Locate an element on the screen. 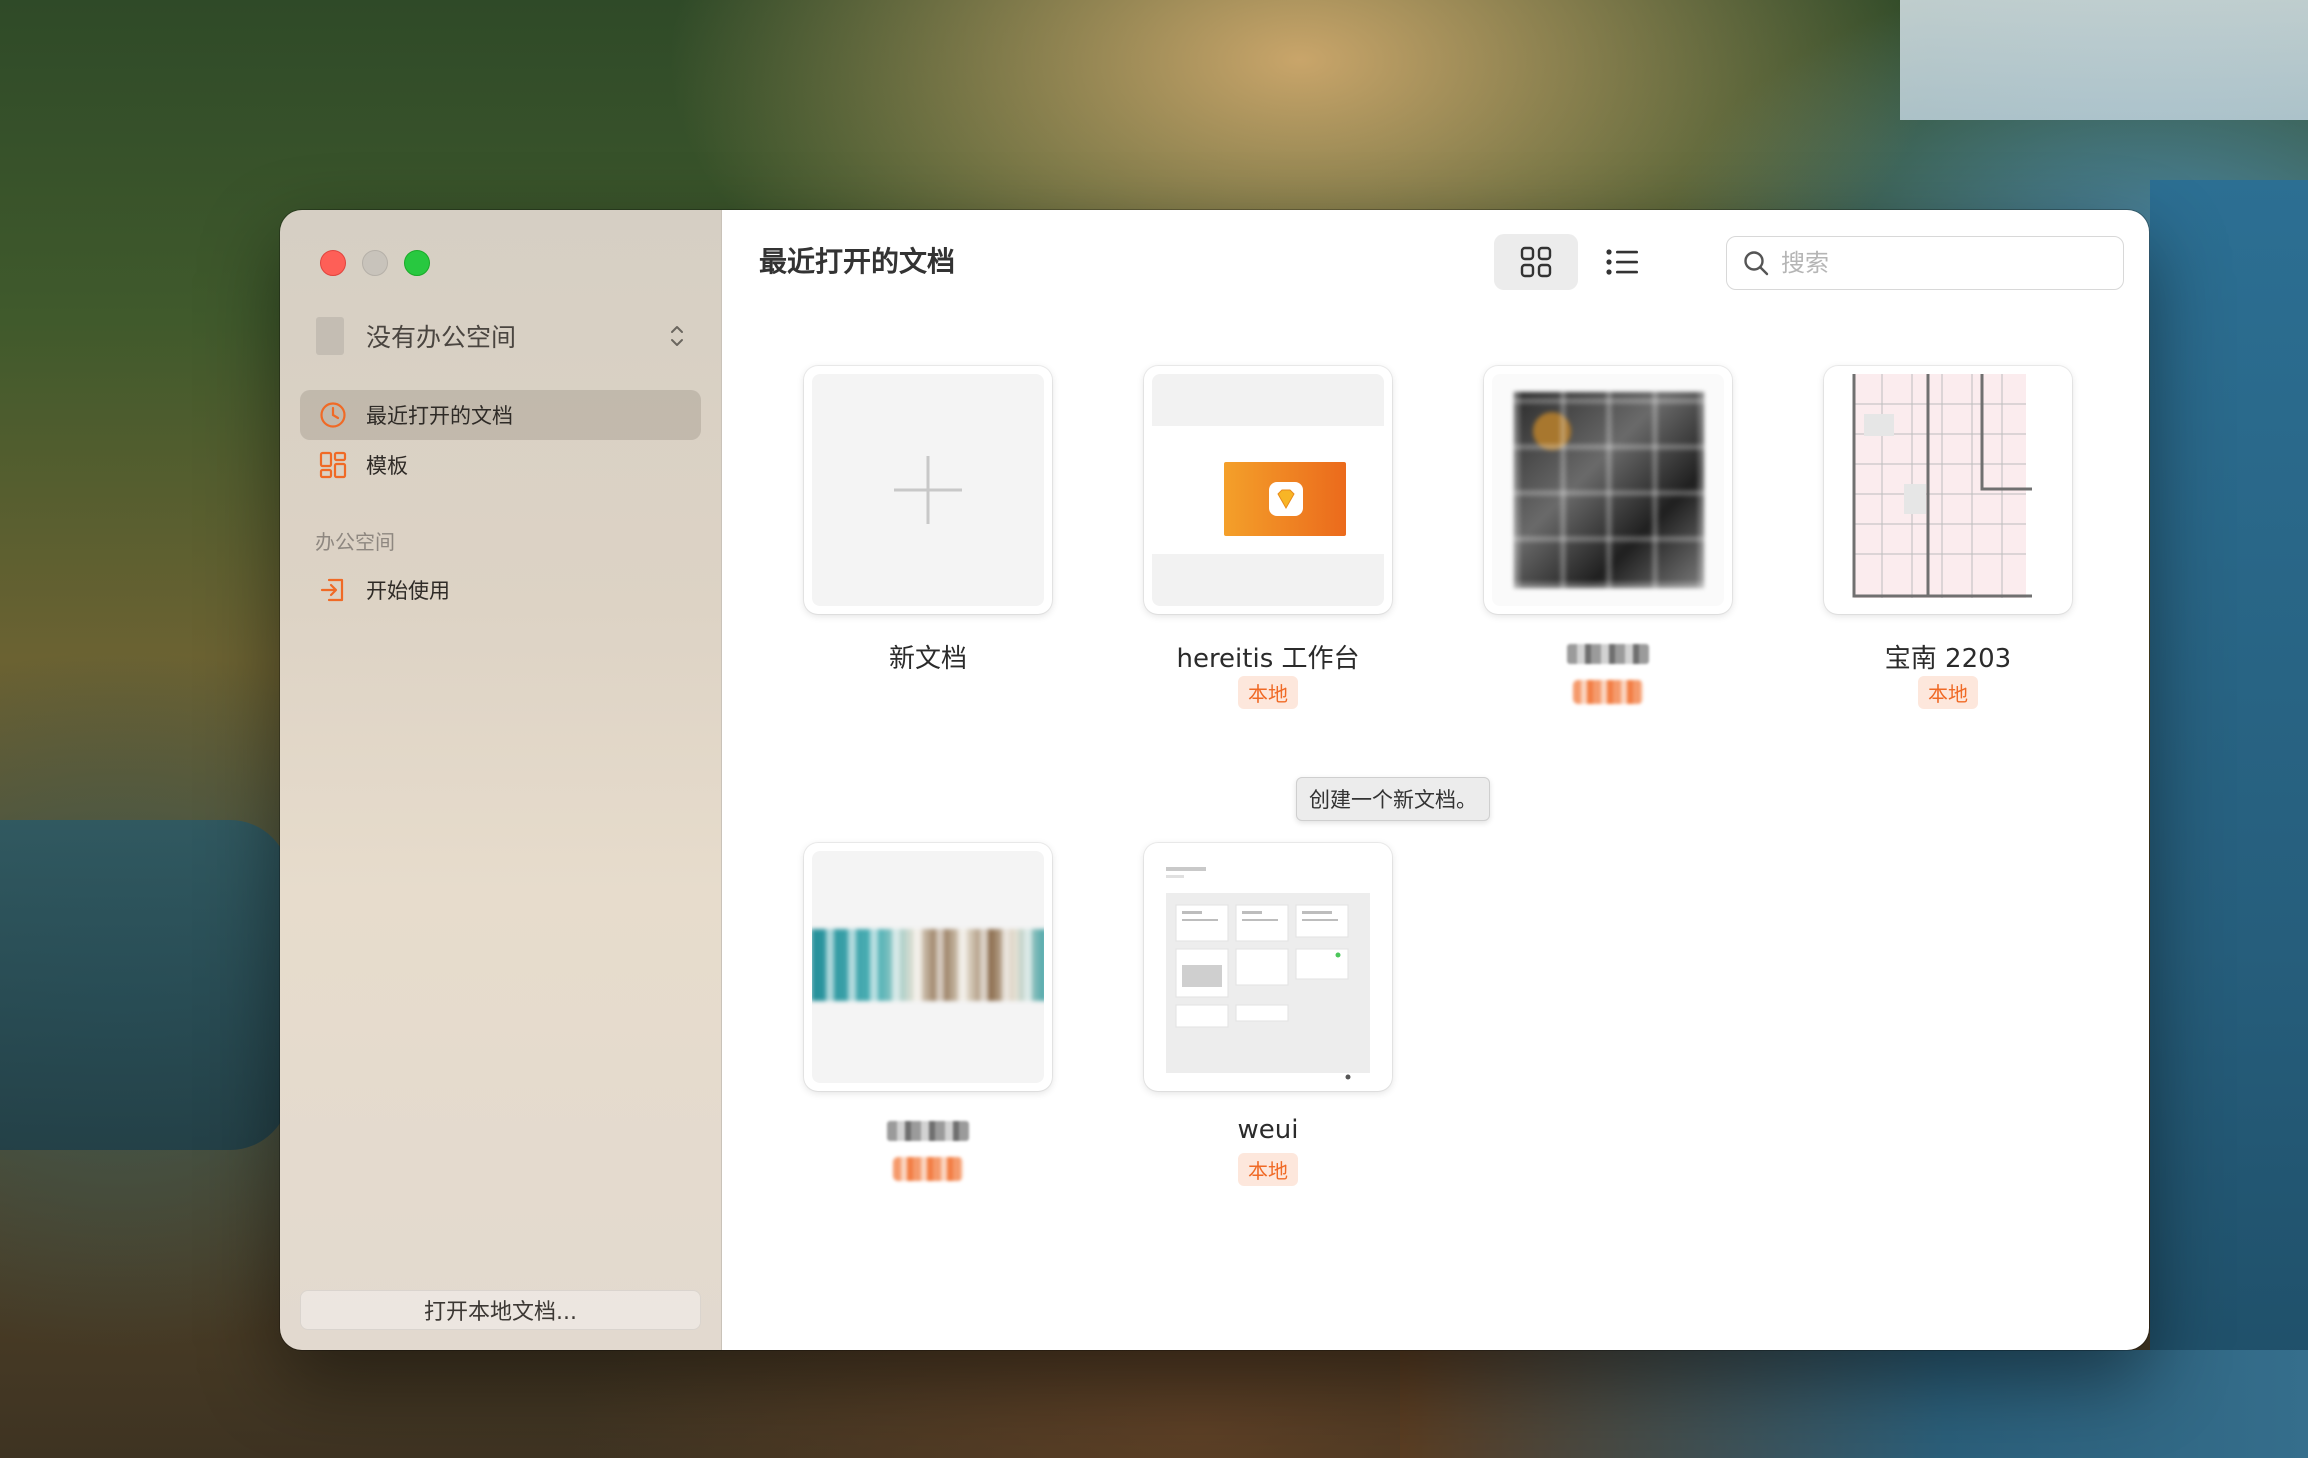 This screenshot has width=2308, height=1458. sidebar-item-label: 最近打开的文档 is located at coordinates (439, 416).